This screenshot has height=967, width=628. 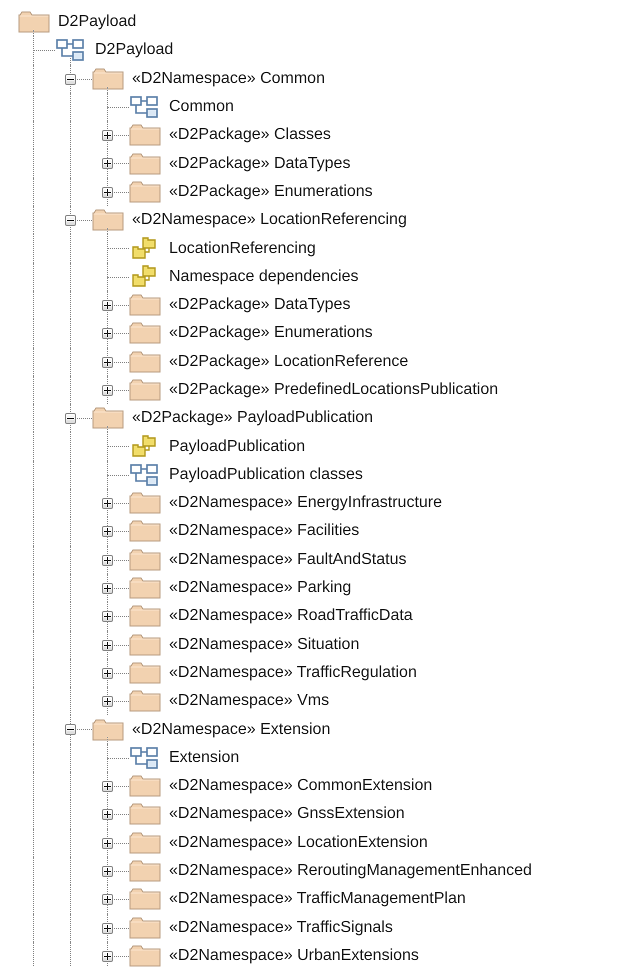 I want to click on tree-item-label: «D2Namespace» LocationExtension, so click(x=298, y=842).